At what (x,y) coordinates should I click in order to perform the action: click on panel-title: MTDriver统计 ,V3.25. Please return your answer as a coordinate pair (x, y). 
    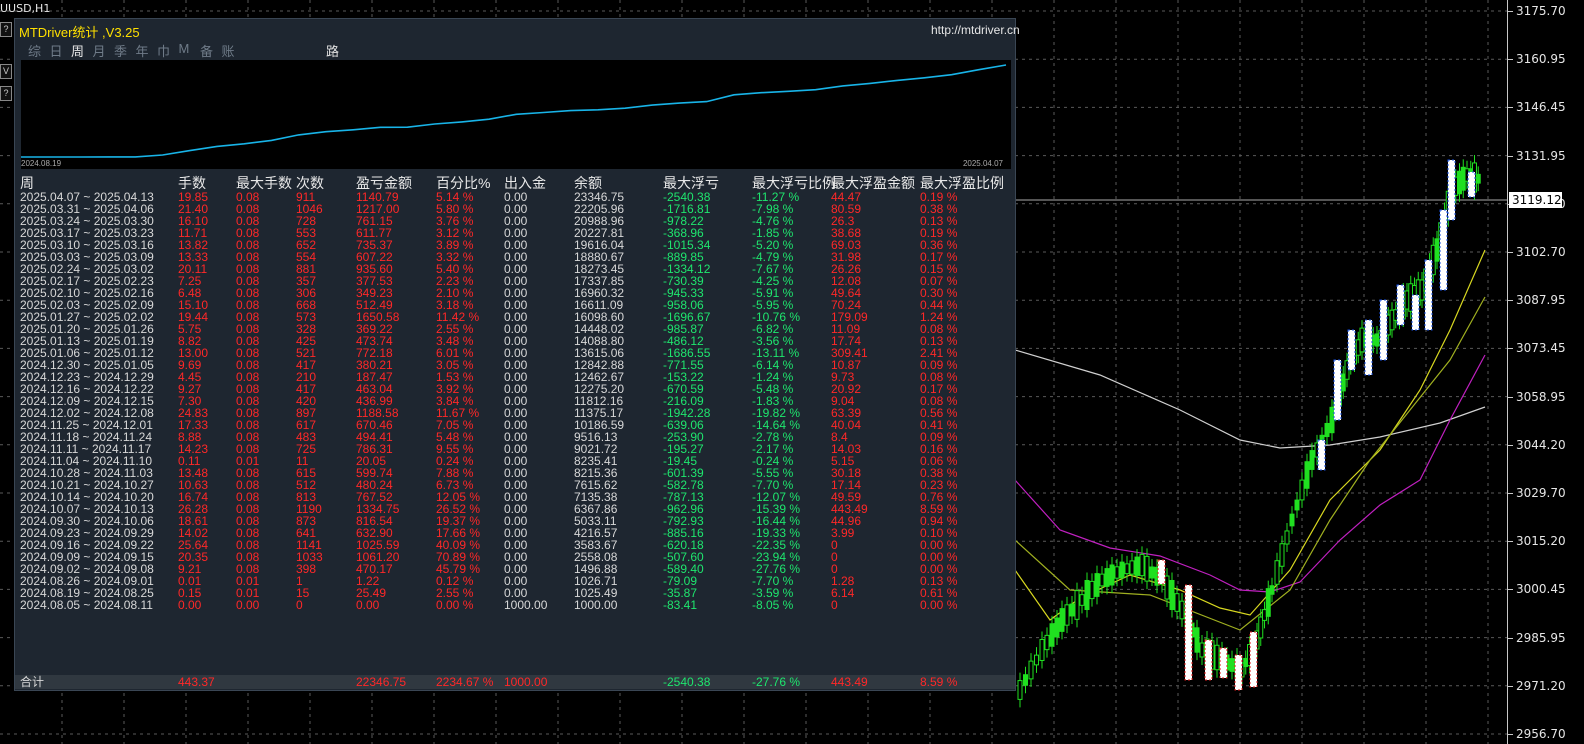
    Looking at the image, I should click on (79, 32).